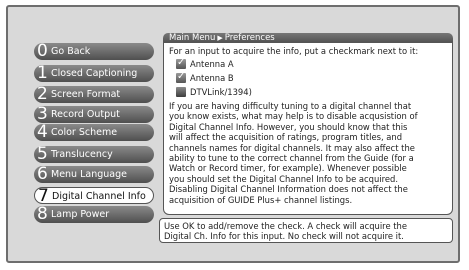 This screenshot has width=469, height=270. I want to click on menu-item-label: Color Scheme, so click(84, 132).